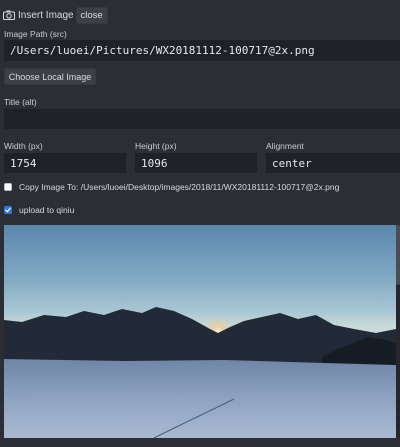 This screenshot has height=447, width=400. I want to click on image-path-label: Image Path (src), so click(35, 34).